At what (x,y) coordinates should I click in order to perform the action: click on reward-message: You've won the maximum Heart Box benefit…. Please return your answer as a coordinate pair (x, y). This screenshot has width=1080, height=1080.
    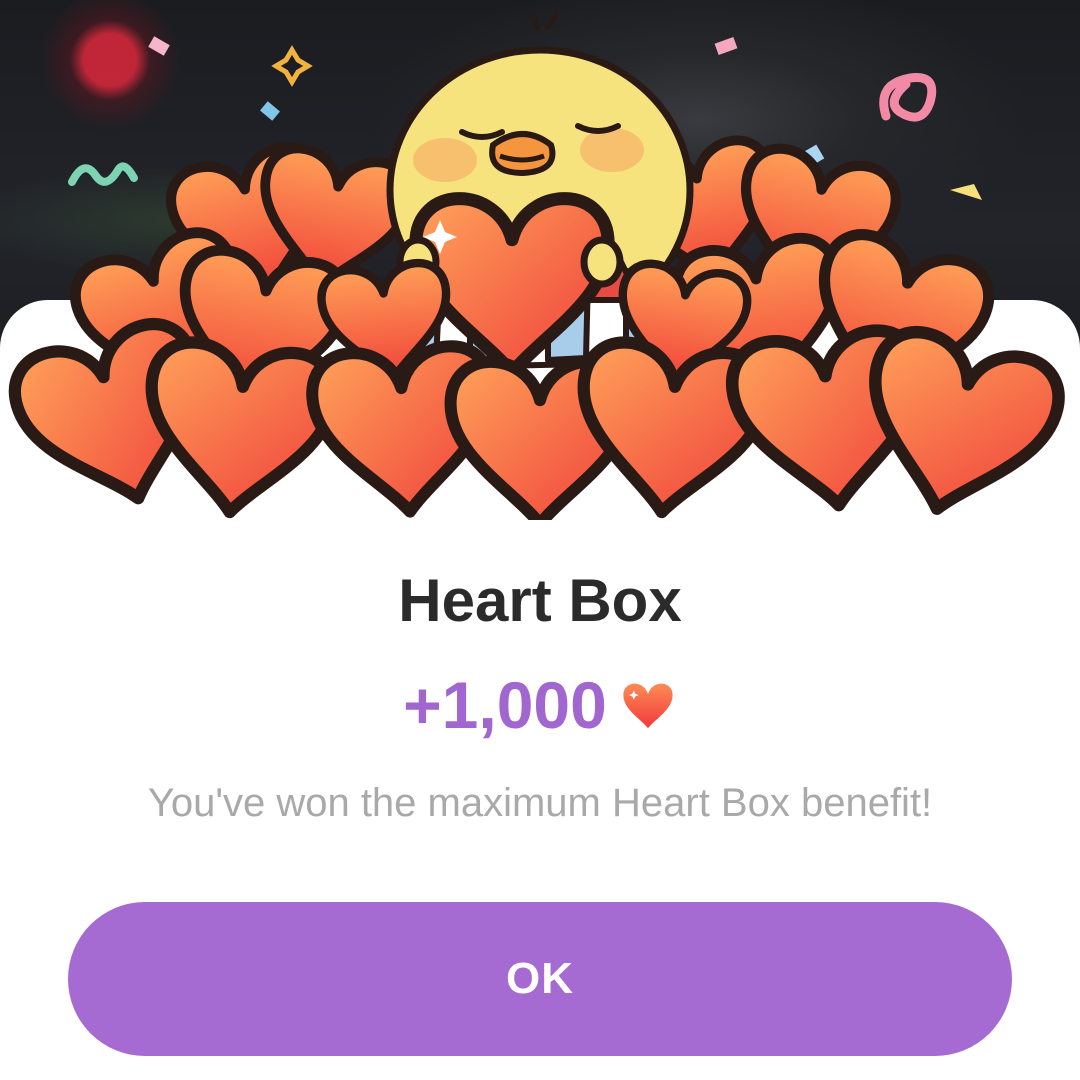
    Looking at the image, I should click on (540, 803).